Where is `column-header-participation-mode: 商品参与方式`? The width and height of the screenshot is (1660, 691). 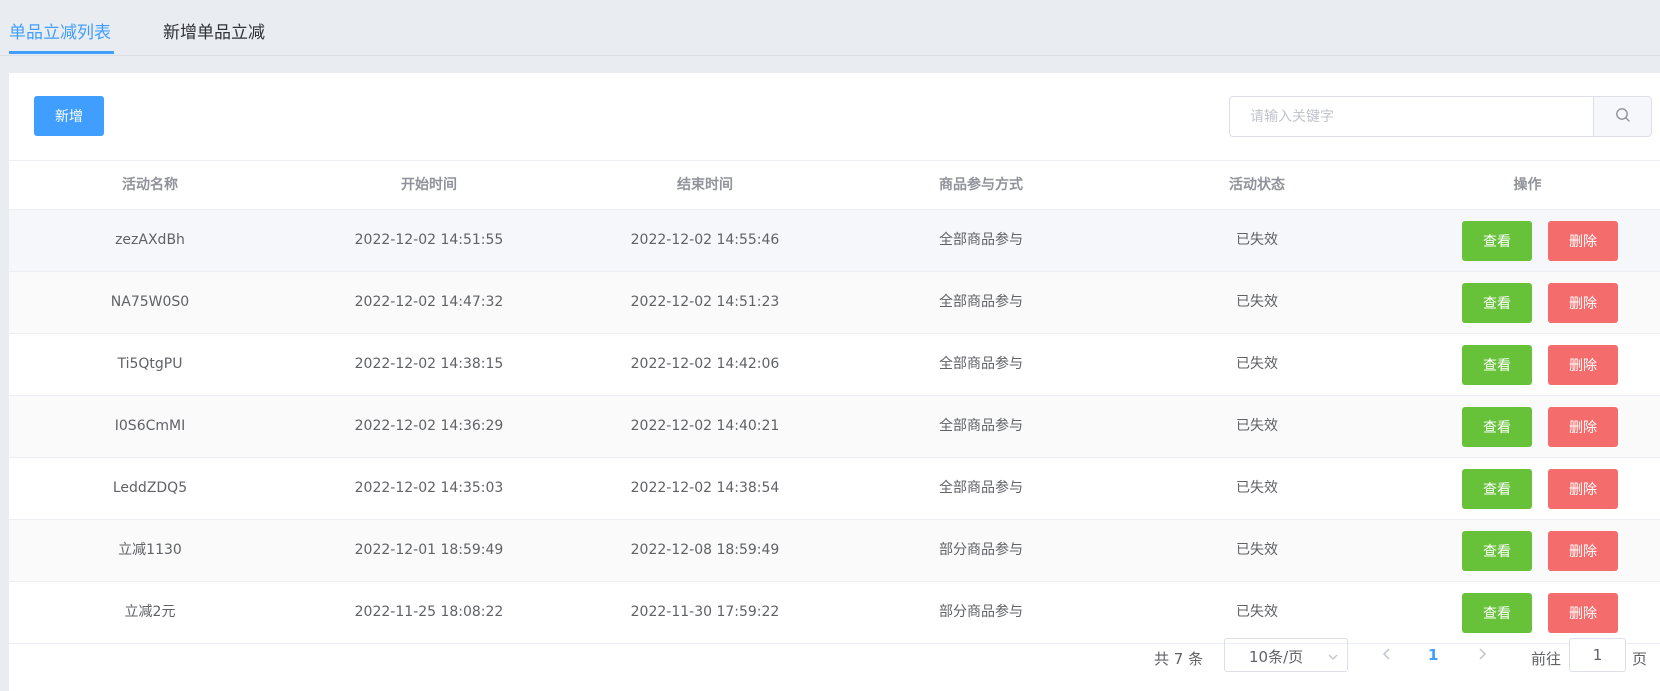
column-header-participation-mode: 商品参与方式 is located at coordinates (981, 185).